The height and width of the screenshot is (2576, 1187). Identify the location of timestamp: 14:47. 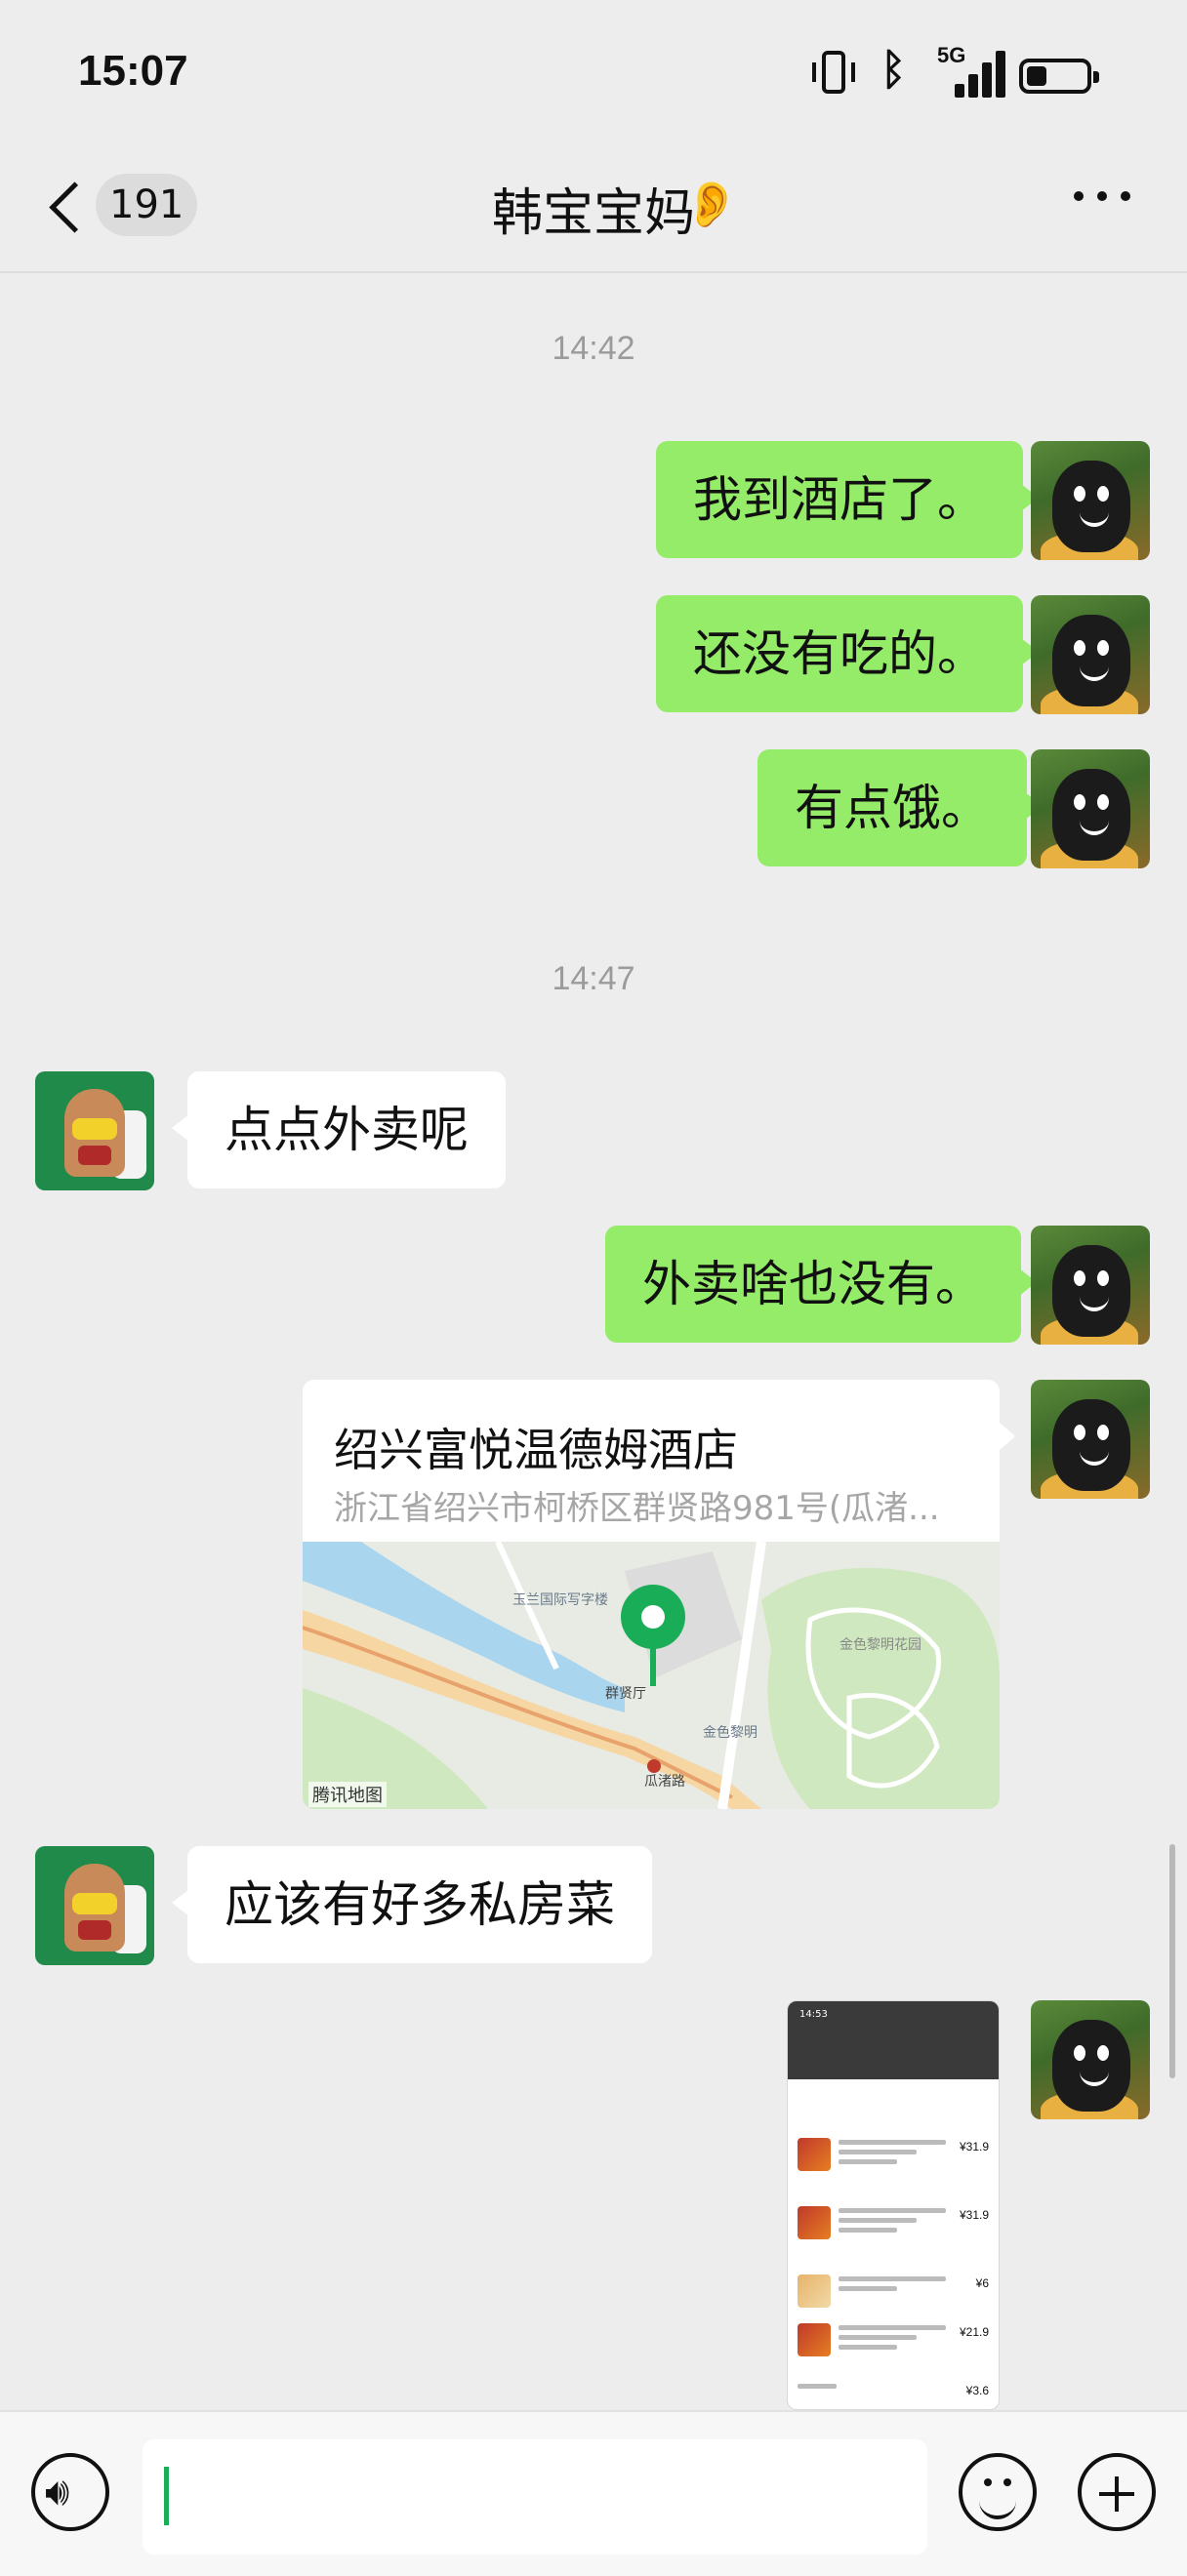
(593, 978).